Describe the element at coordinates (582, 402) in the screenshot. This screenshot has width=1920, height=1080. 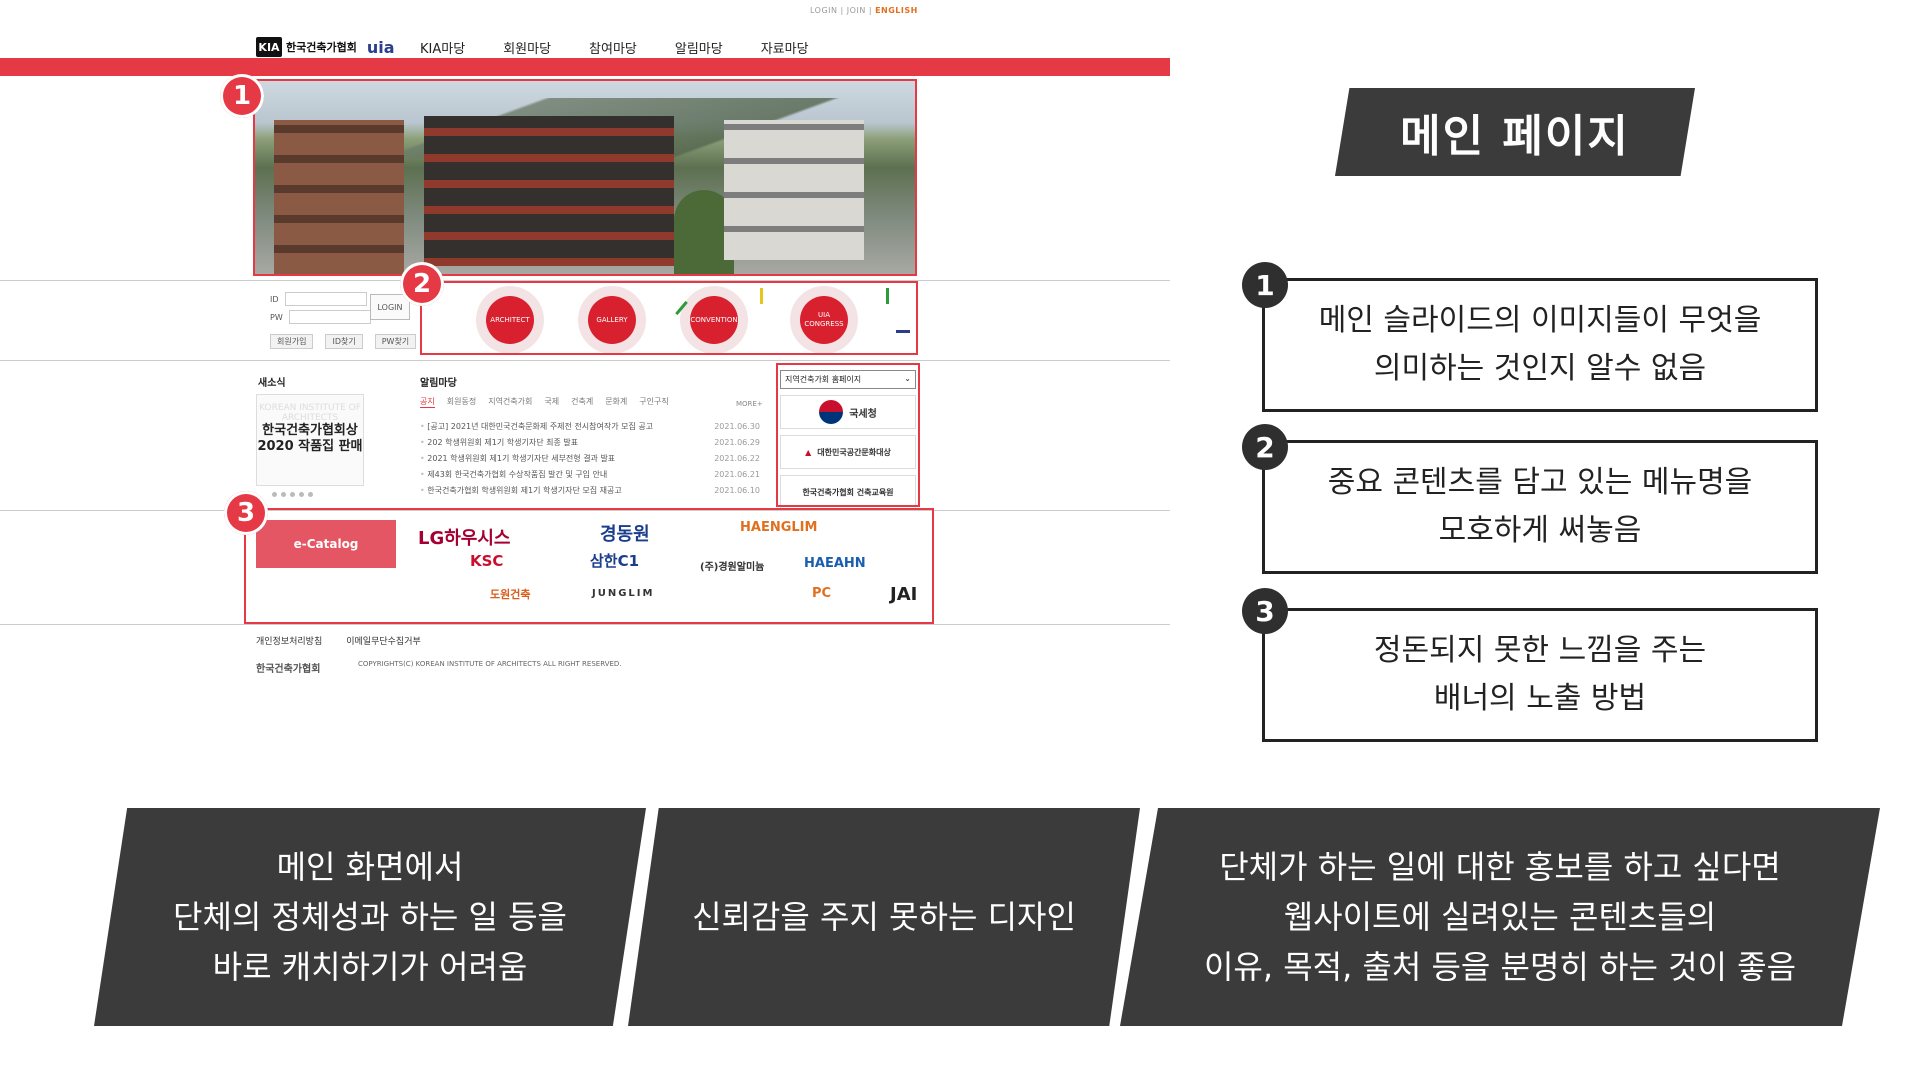
I see `tab-architecture: 건축계` at that location.